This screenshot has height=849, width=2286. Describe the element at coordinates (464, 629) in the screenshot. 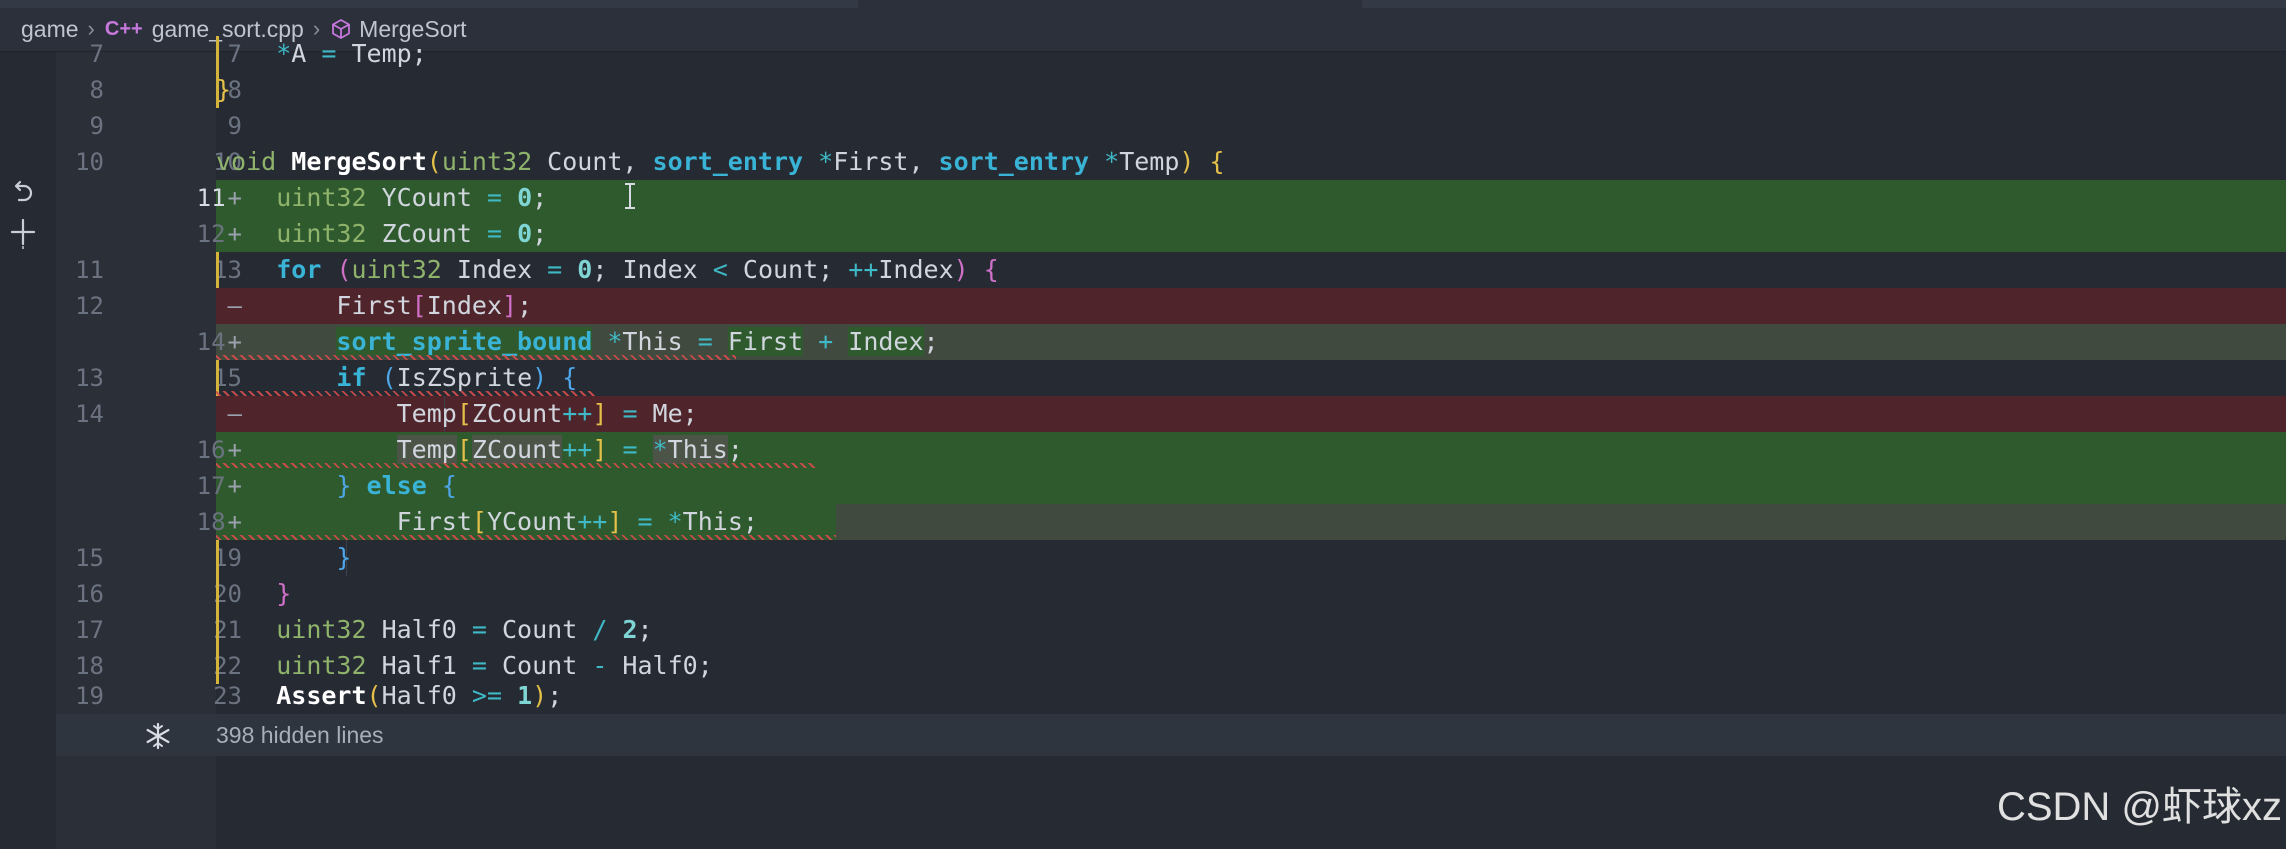

I see `code-text: uint32 Half0 = Count / 2;` at that location.